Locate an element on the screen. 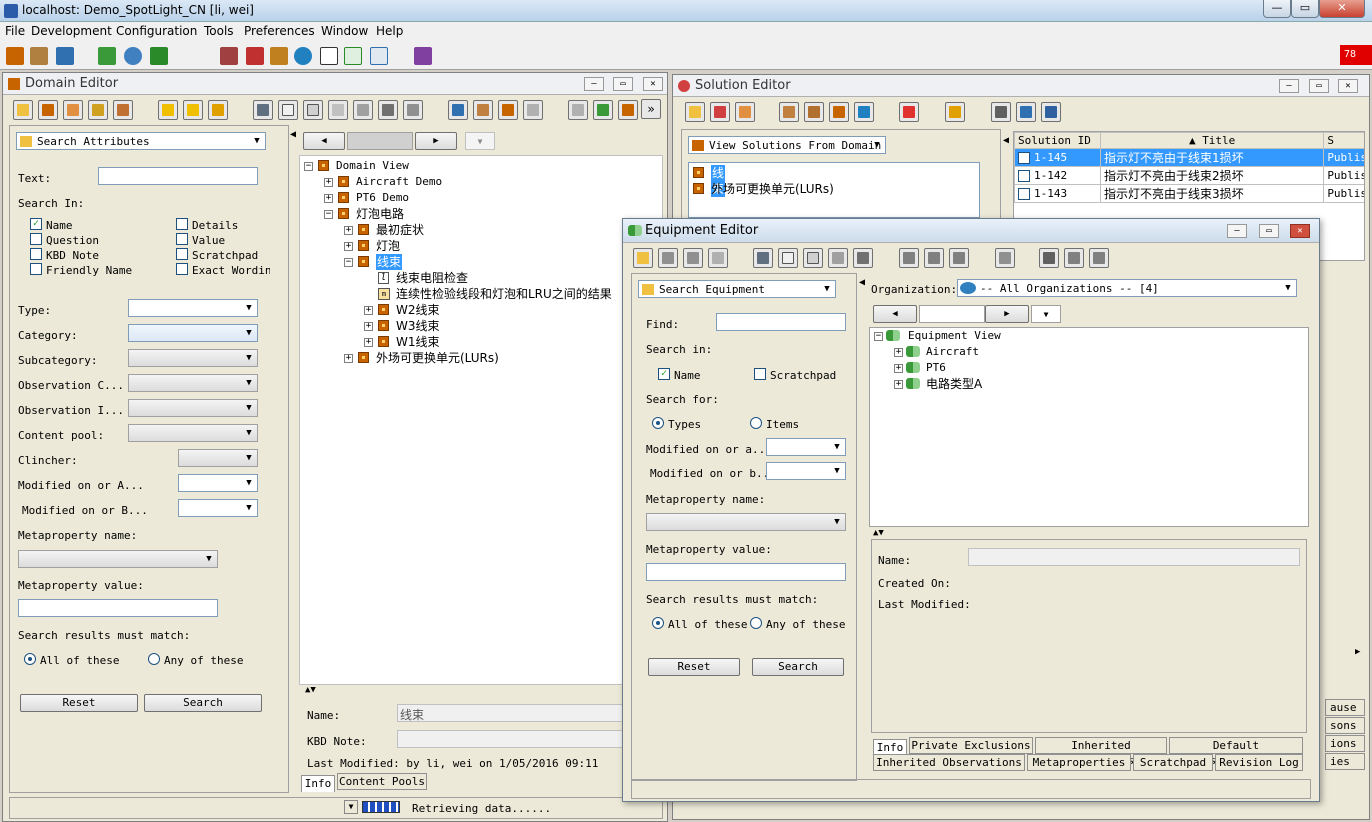  chart-icon is located at coordinates (159, 56).